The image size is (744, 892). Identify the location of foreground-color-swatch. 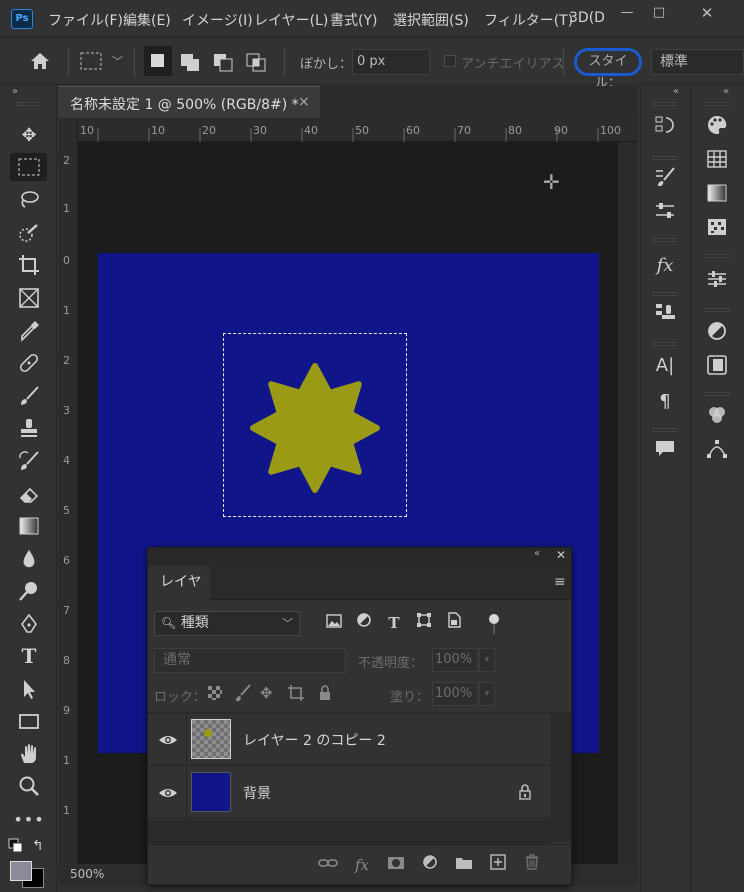
(21, 871).